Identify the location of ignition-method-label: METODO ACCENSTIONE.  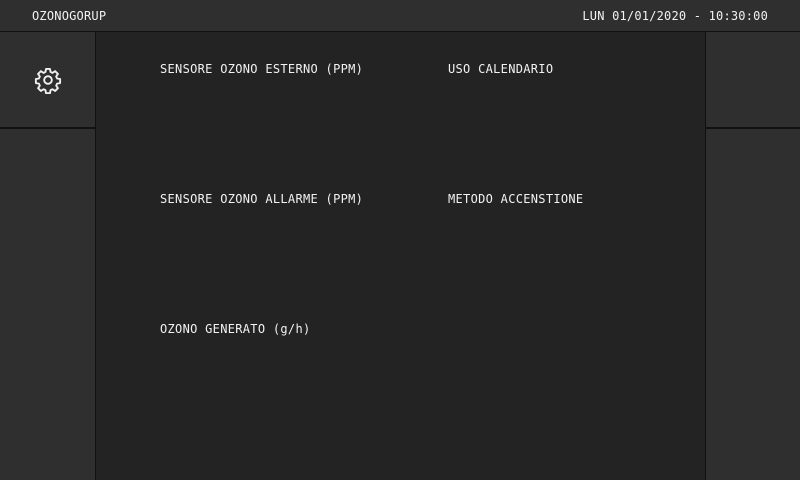
(515, 199).